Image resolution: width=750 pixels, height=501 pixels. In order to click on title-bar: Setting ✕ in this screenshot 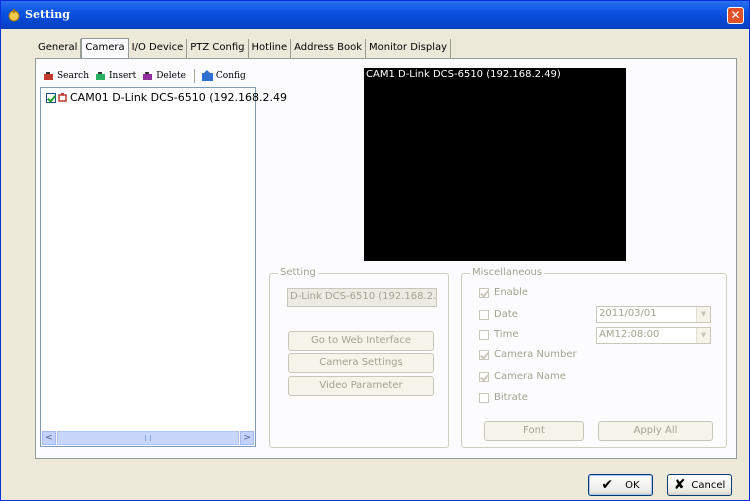, I will do `click(375, 15)`.